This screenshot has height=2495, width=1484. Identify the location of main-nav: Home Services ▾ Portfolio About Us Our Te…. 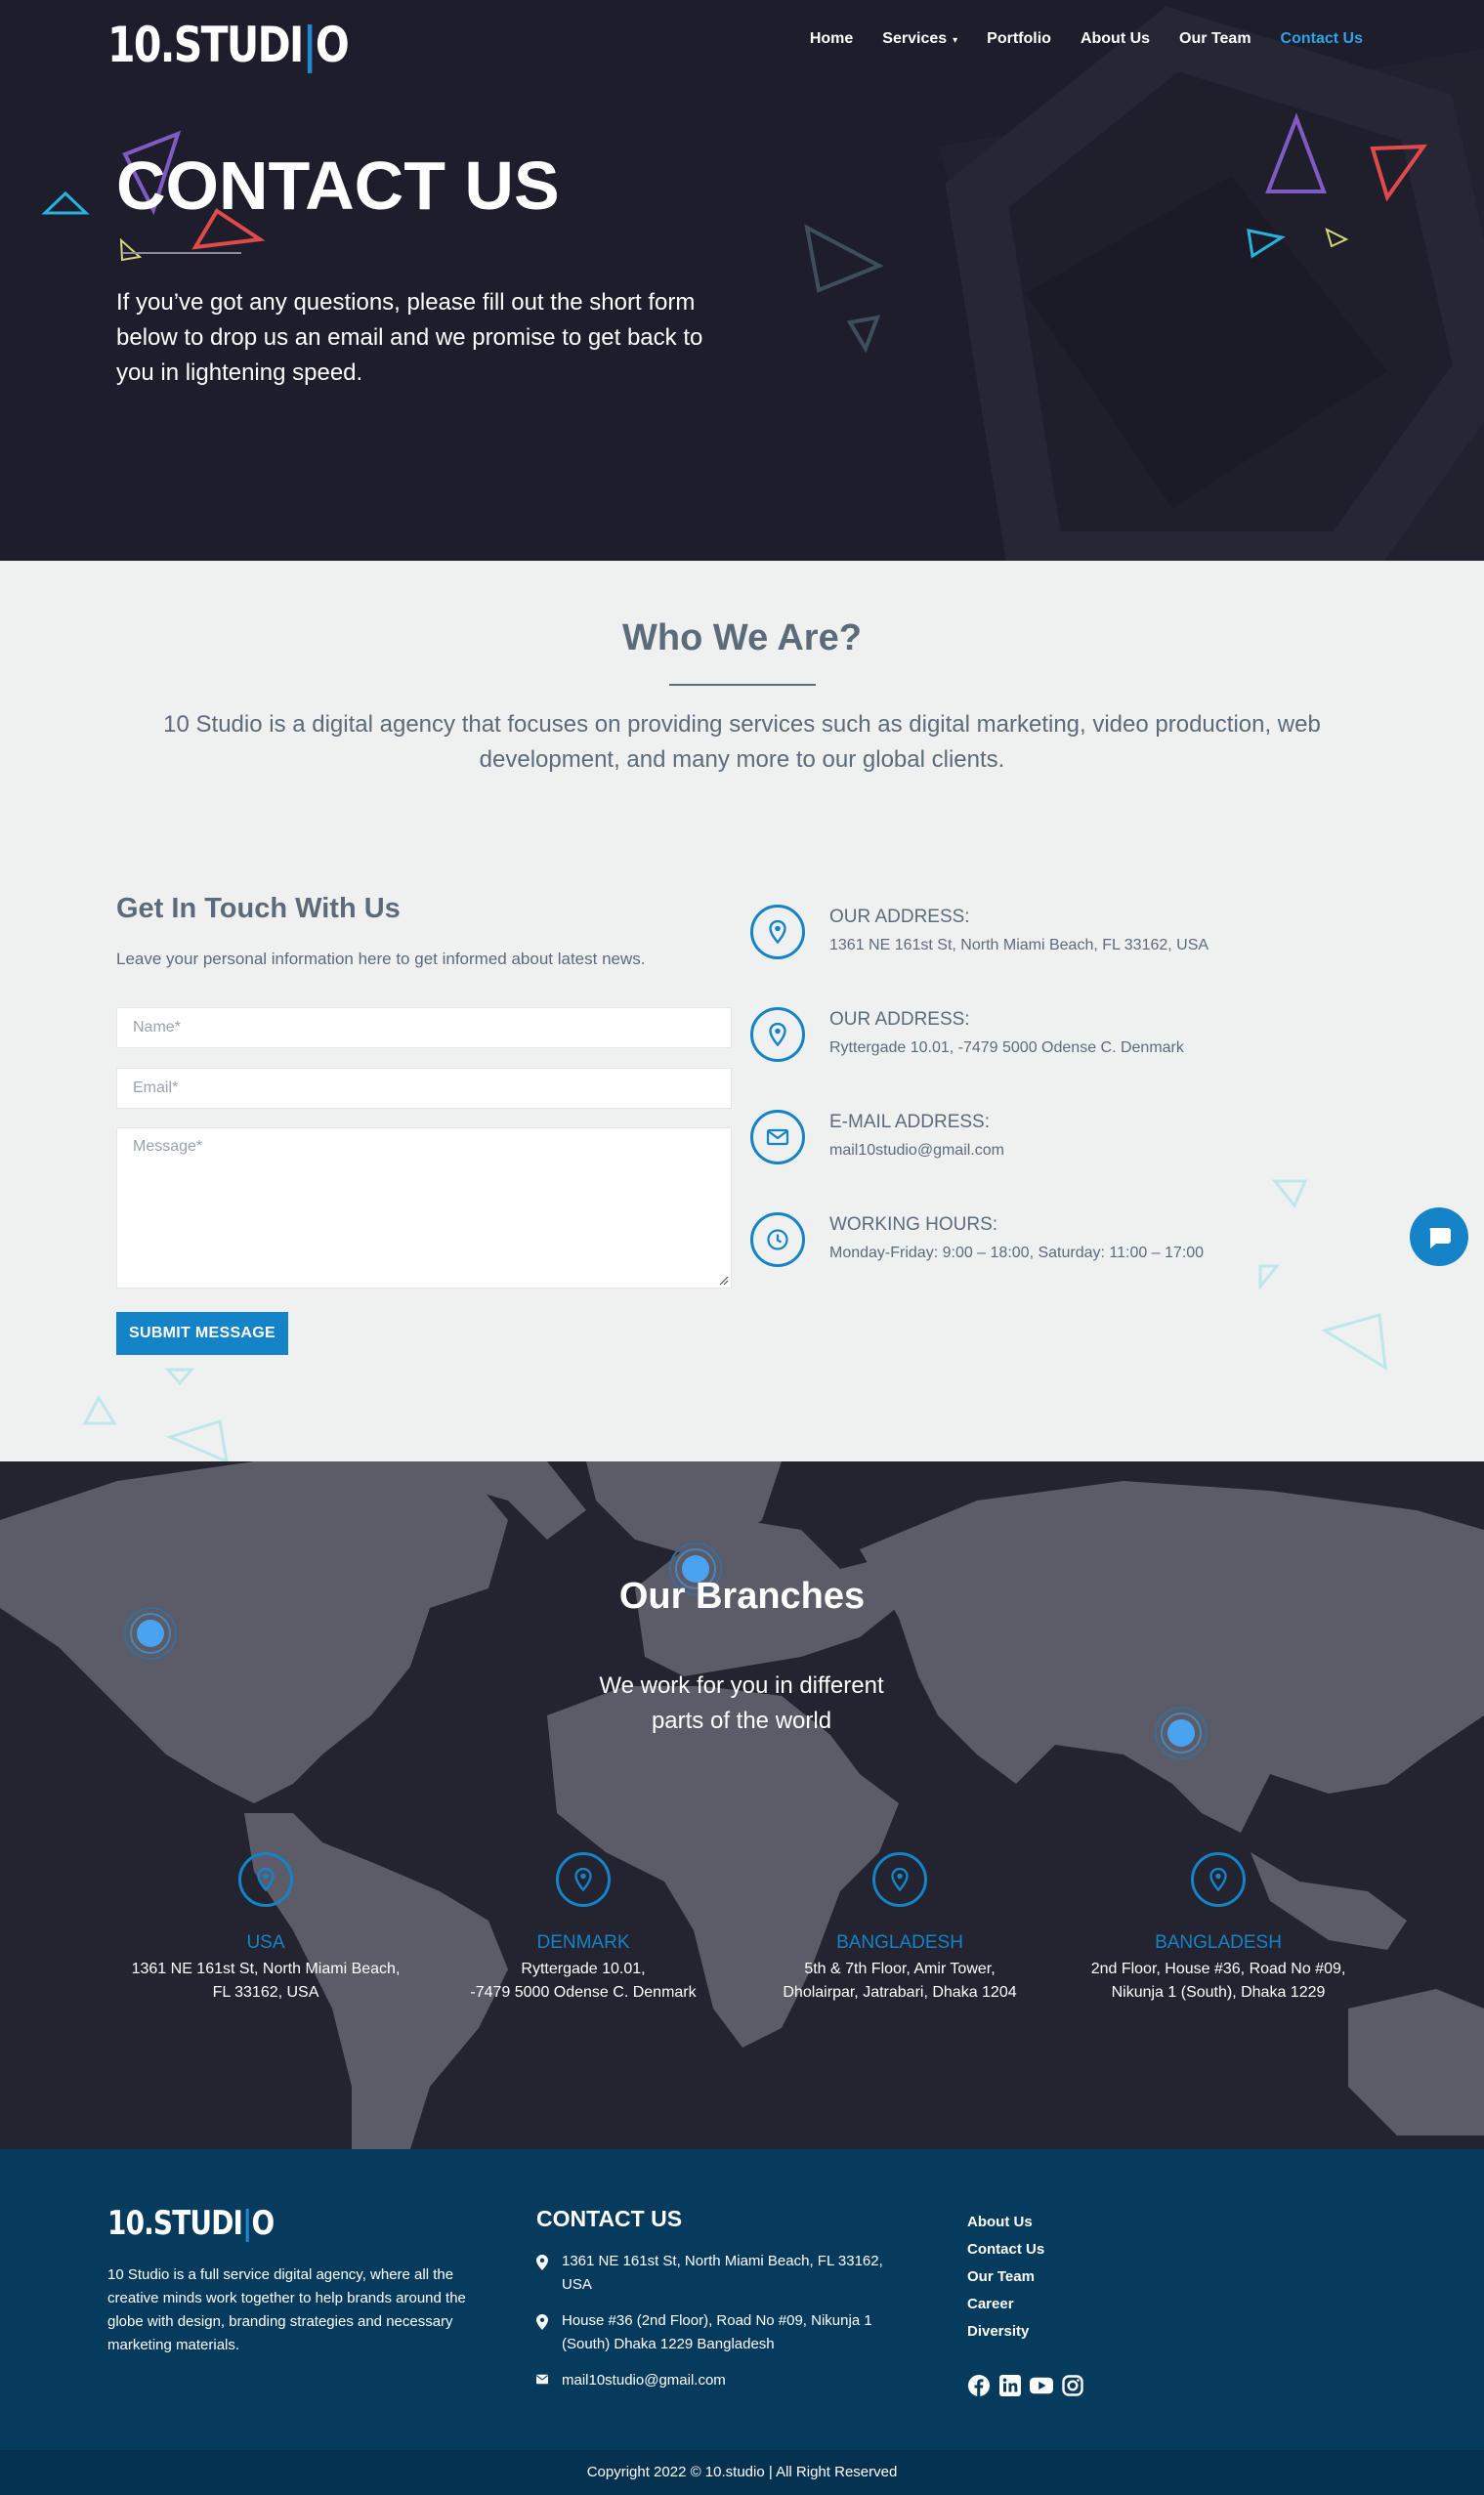
(1086, 39).